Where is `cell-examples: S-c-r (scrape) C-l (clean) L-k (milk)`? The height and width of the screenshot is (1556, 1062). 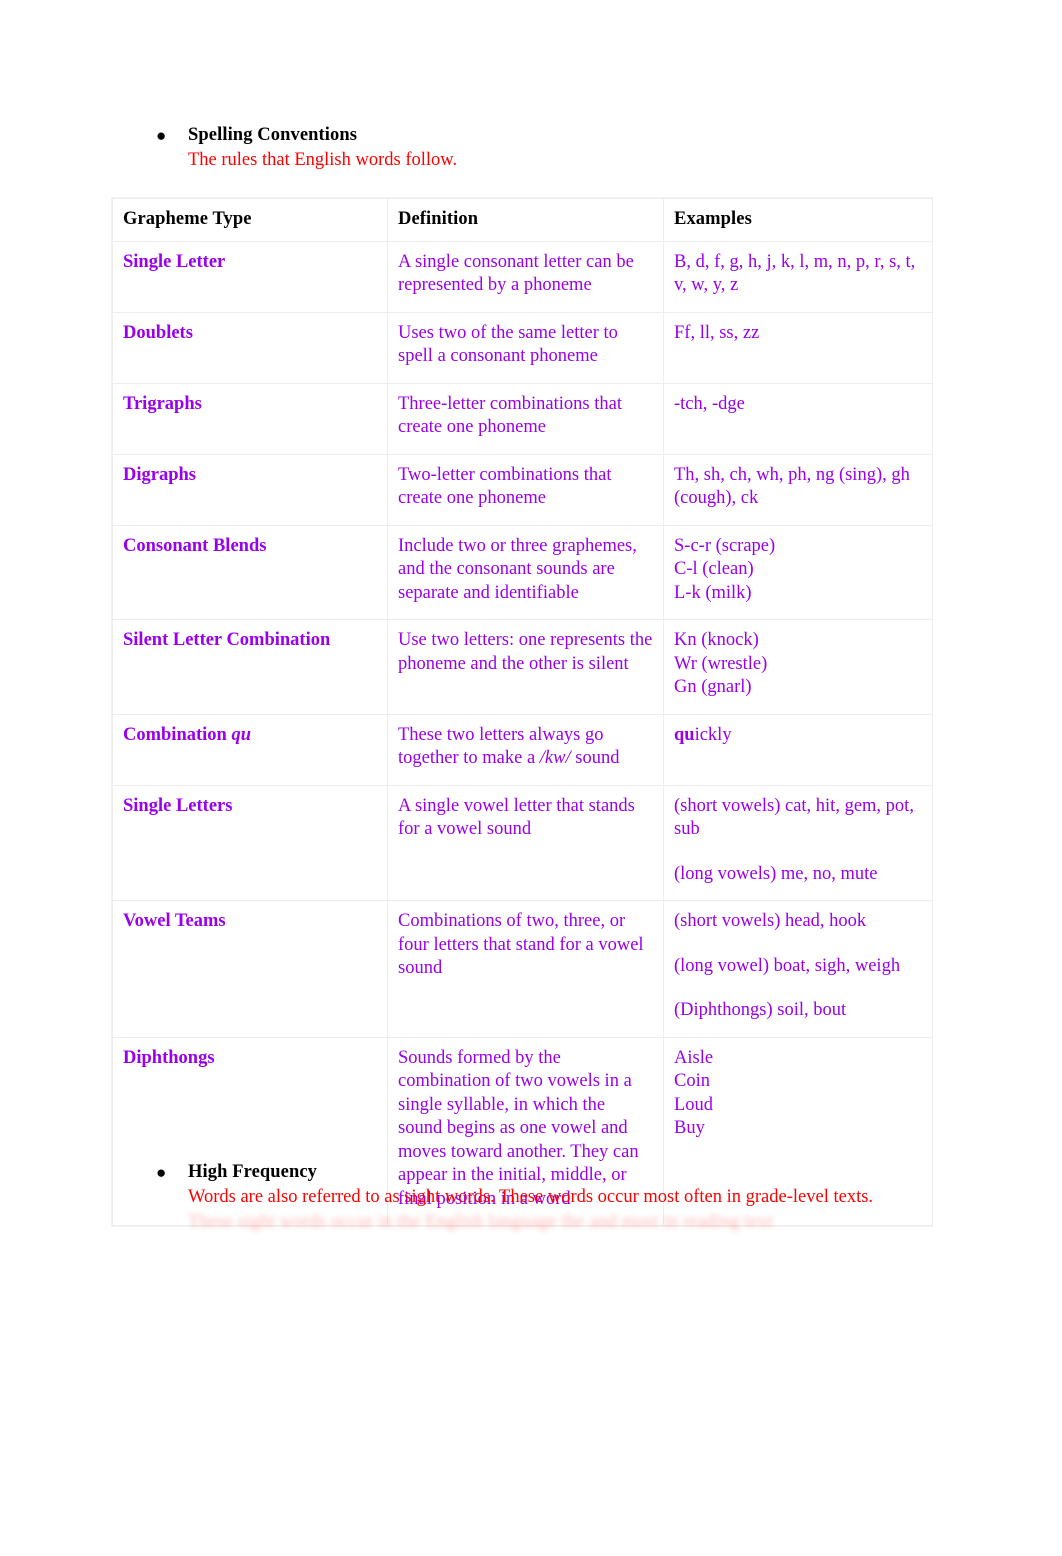
cell-examples: S-c-r (scrape) C-l (clean) L-k (milk) is located at coordinates (798, 572).